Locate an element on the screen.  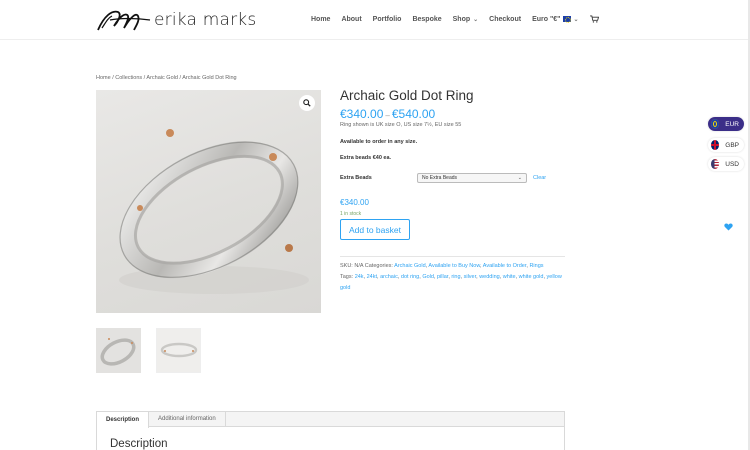
us-flag-icon is located at coordinates (715, 164).